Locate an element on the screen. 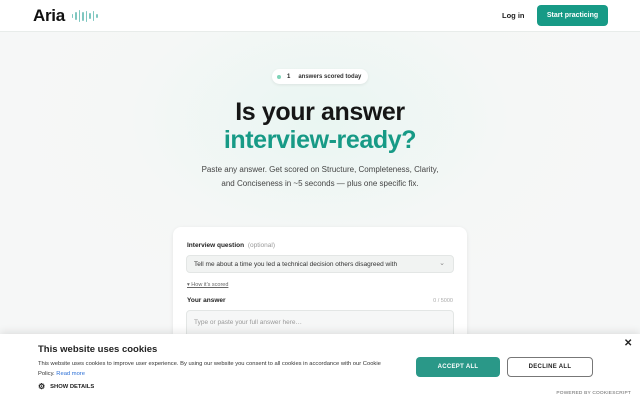  hero-title-line1: Is your answer is located at coordinates (320, 112).